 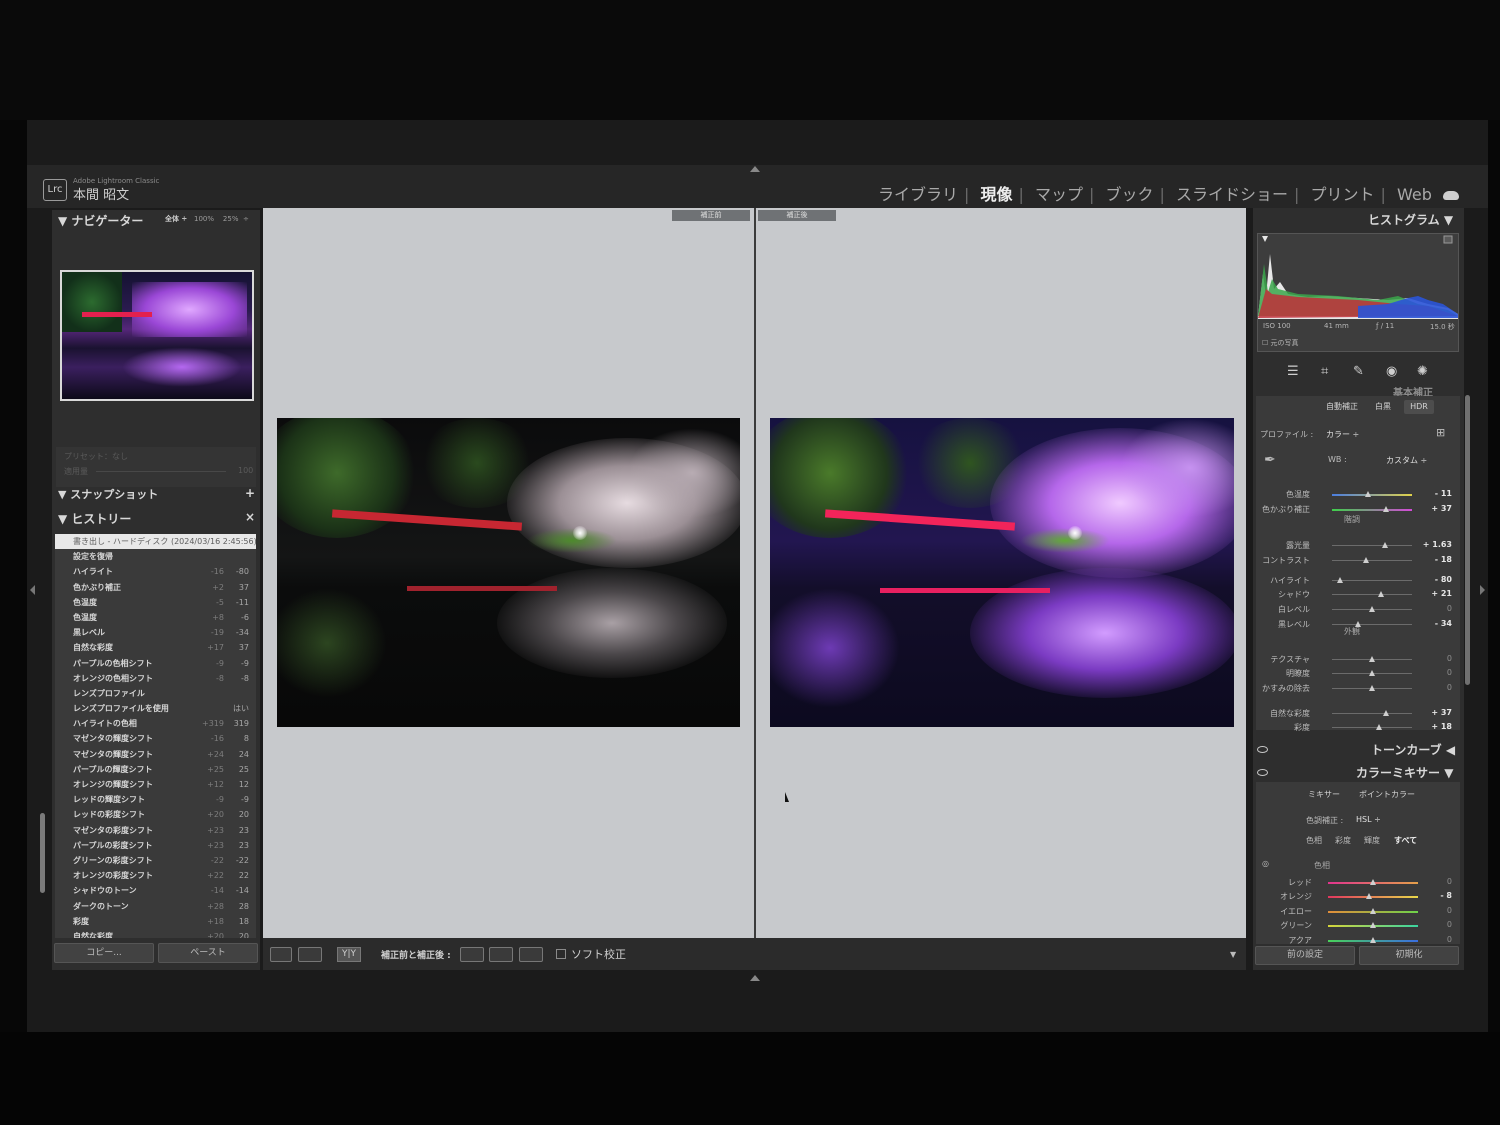 What do you see at coordinates (1262, 749) in the screenshot?
I see `tone-curve-eye-icon` at bounding box center [1262, 749].